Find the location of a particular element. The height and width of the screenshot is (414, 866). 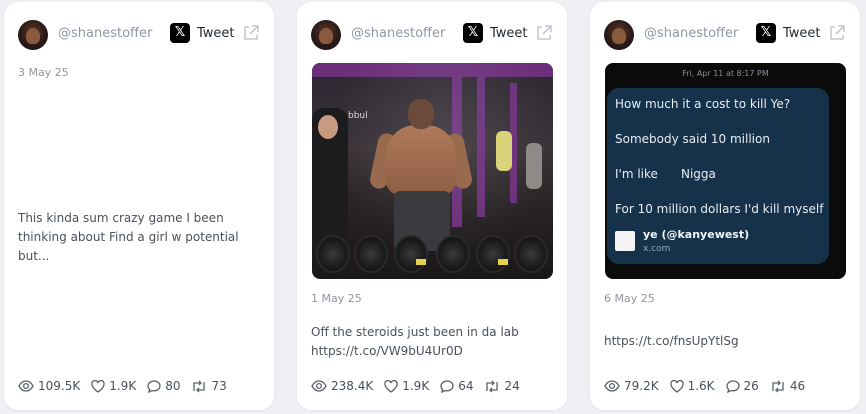

message-timestamp: Fri, Apr 11 at 8:17 PM is located at coordinates (725, 73).